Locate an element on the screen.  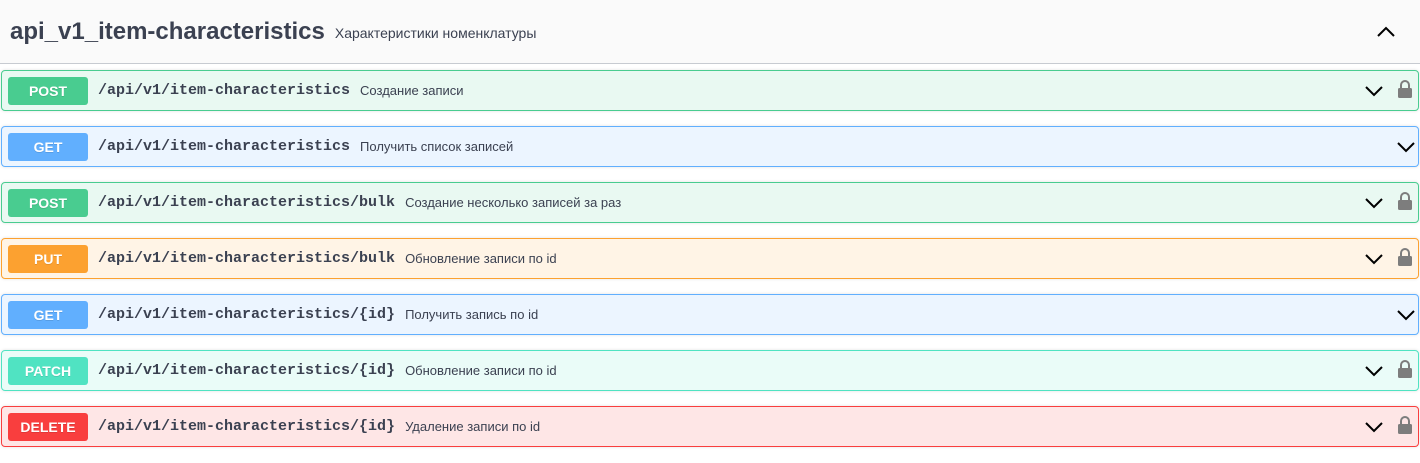
method-badge: PUT is located at coordinates (48, 258).